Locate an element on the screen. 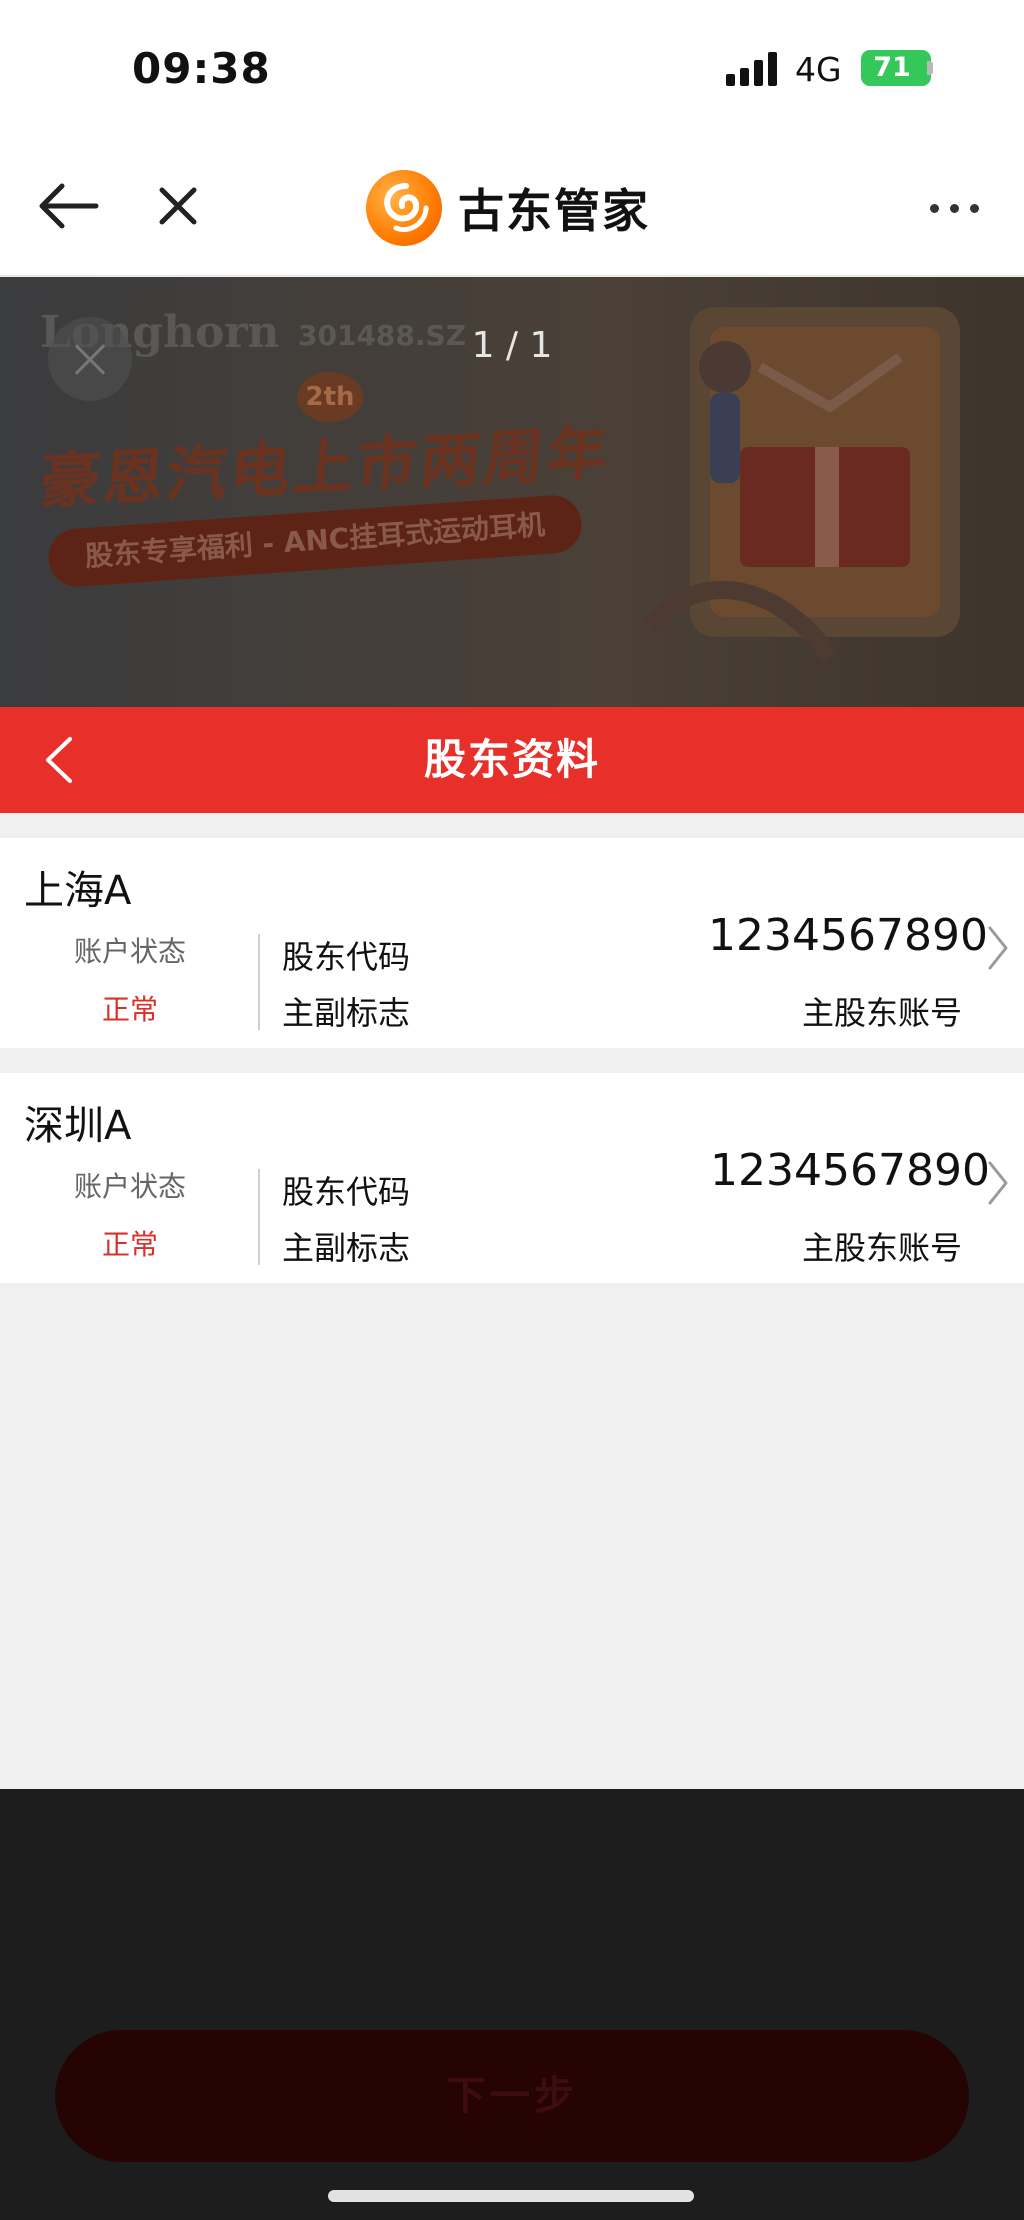 Image resolution: width=1024 pixels, height=2220 pixels. app-logo-icon is located at coordinates (404, 208).